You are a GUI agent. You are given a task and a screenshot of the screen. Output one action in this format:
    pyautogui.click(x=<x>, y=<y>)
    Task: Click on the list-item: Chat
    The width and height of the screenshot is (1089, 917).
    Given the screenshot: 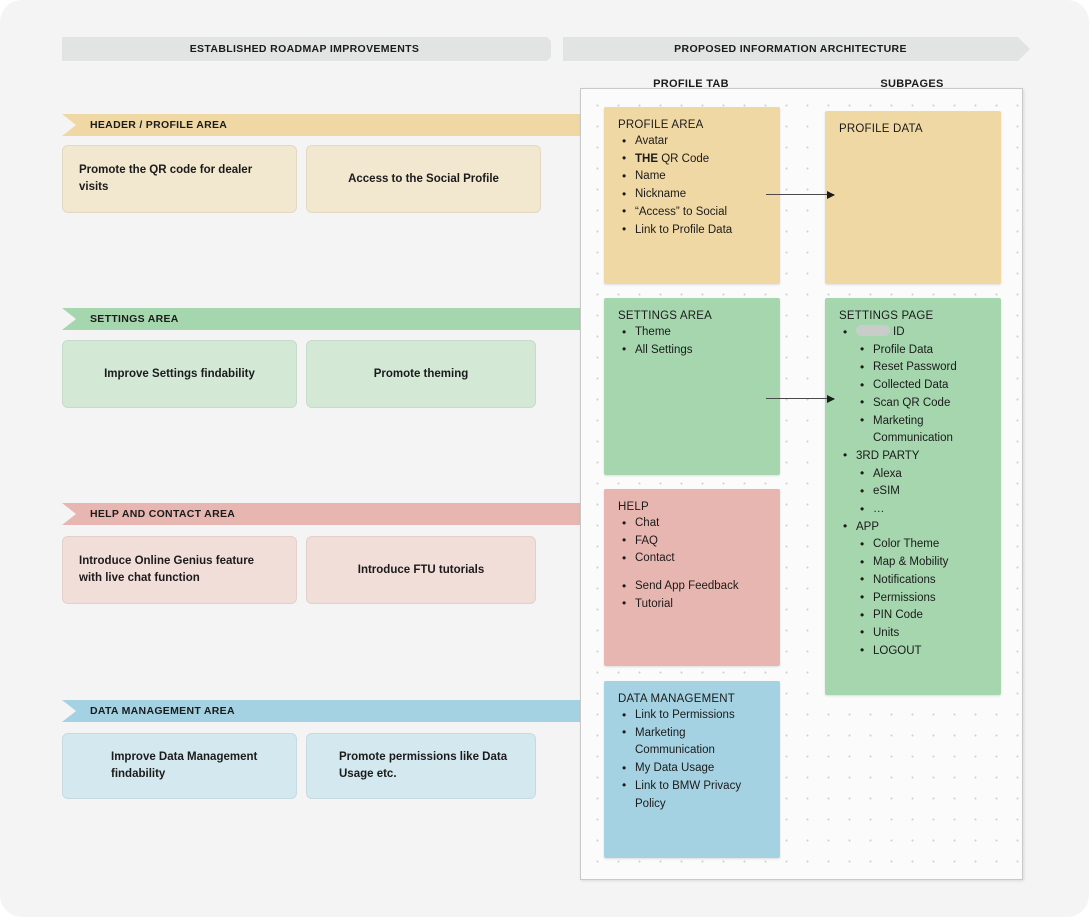 What is the action you would take?
    pyautogui.click(x=692, y=524)
    